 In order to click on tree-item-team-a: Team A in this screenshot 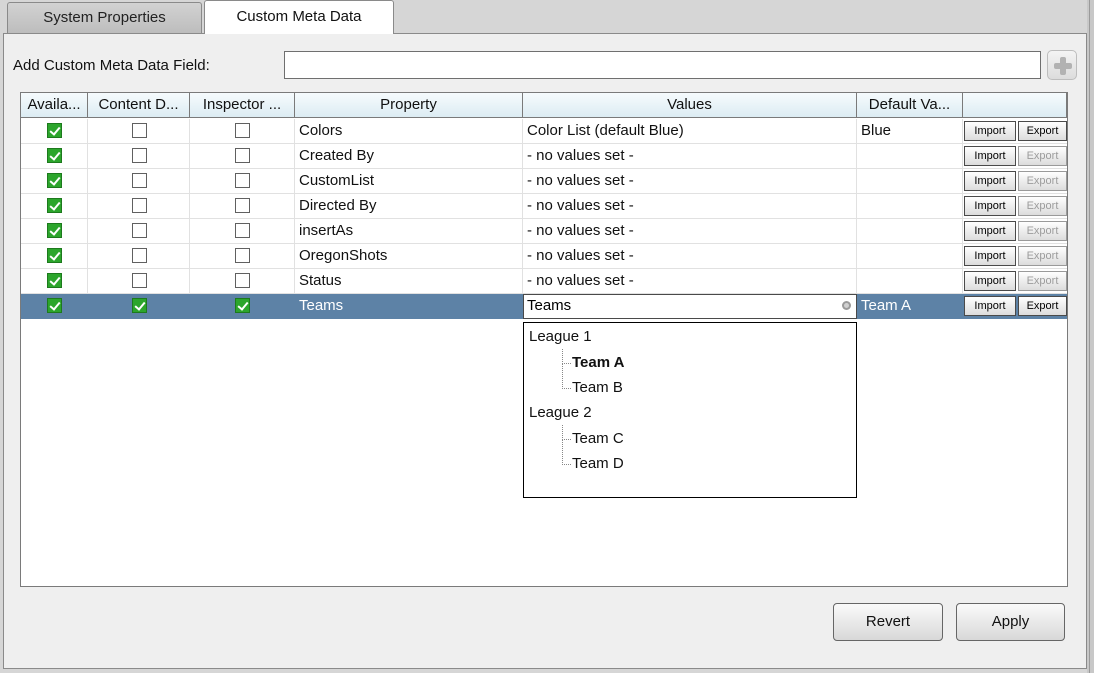, I will do `click(598, 362)`.